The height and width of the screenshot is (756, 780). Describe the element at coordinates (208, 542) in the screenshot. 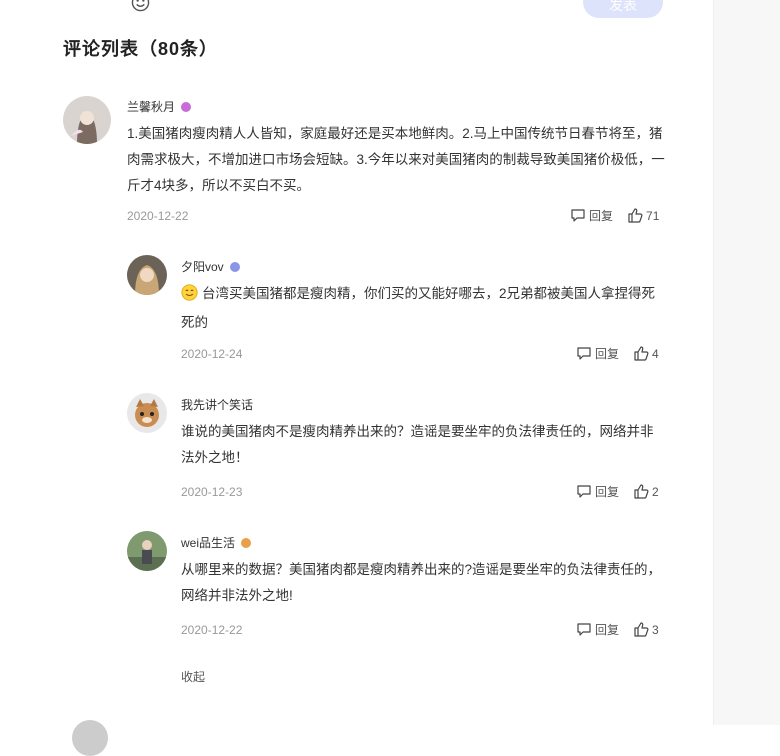

I see `username: wei品生活` at that location.